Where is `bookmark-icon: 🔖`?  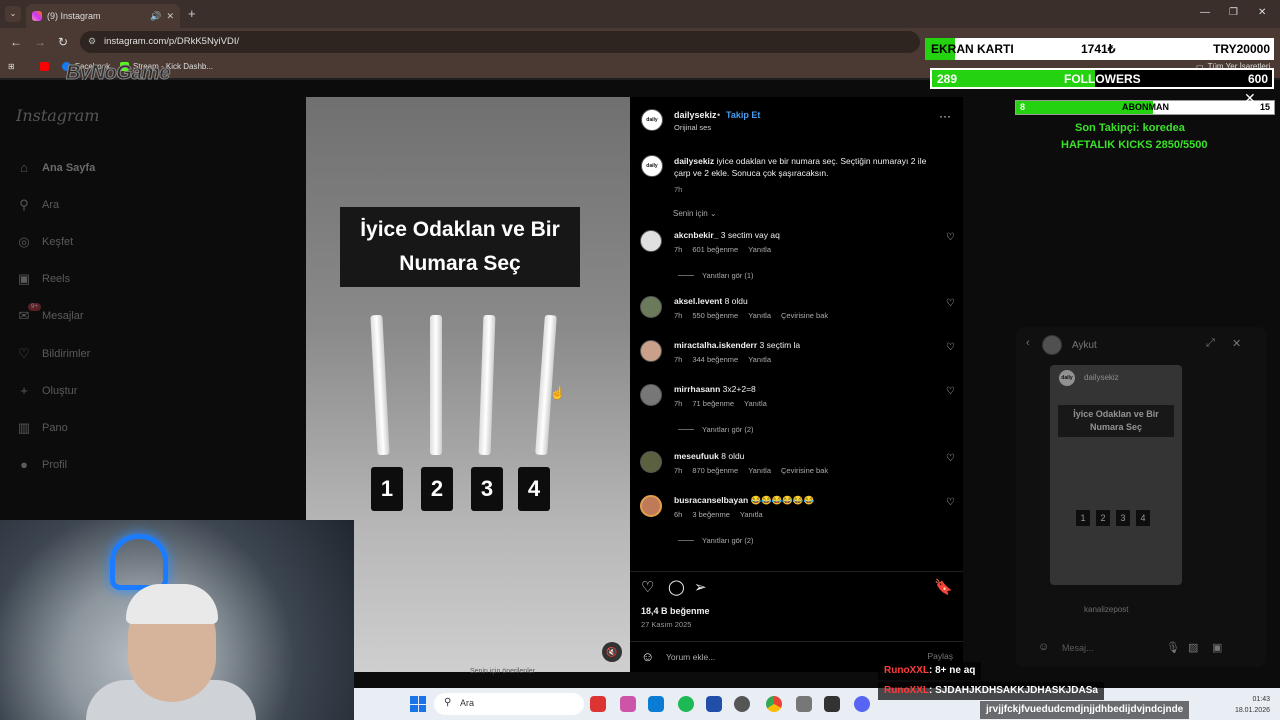
bookmark-icon: 🔖 is located at coordinates (943, 587).